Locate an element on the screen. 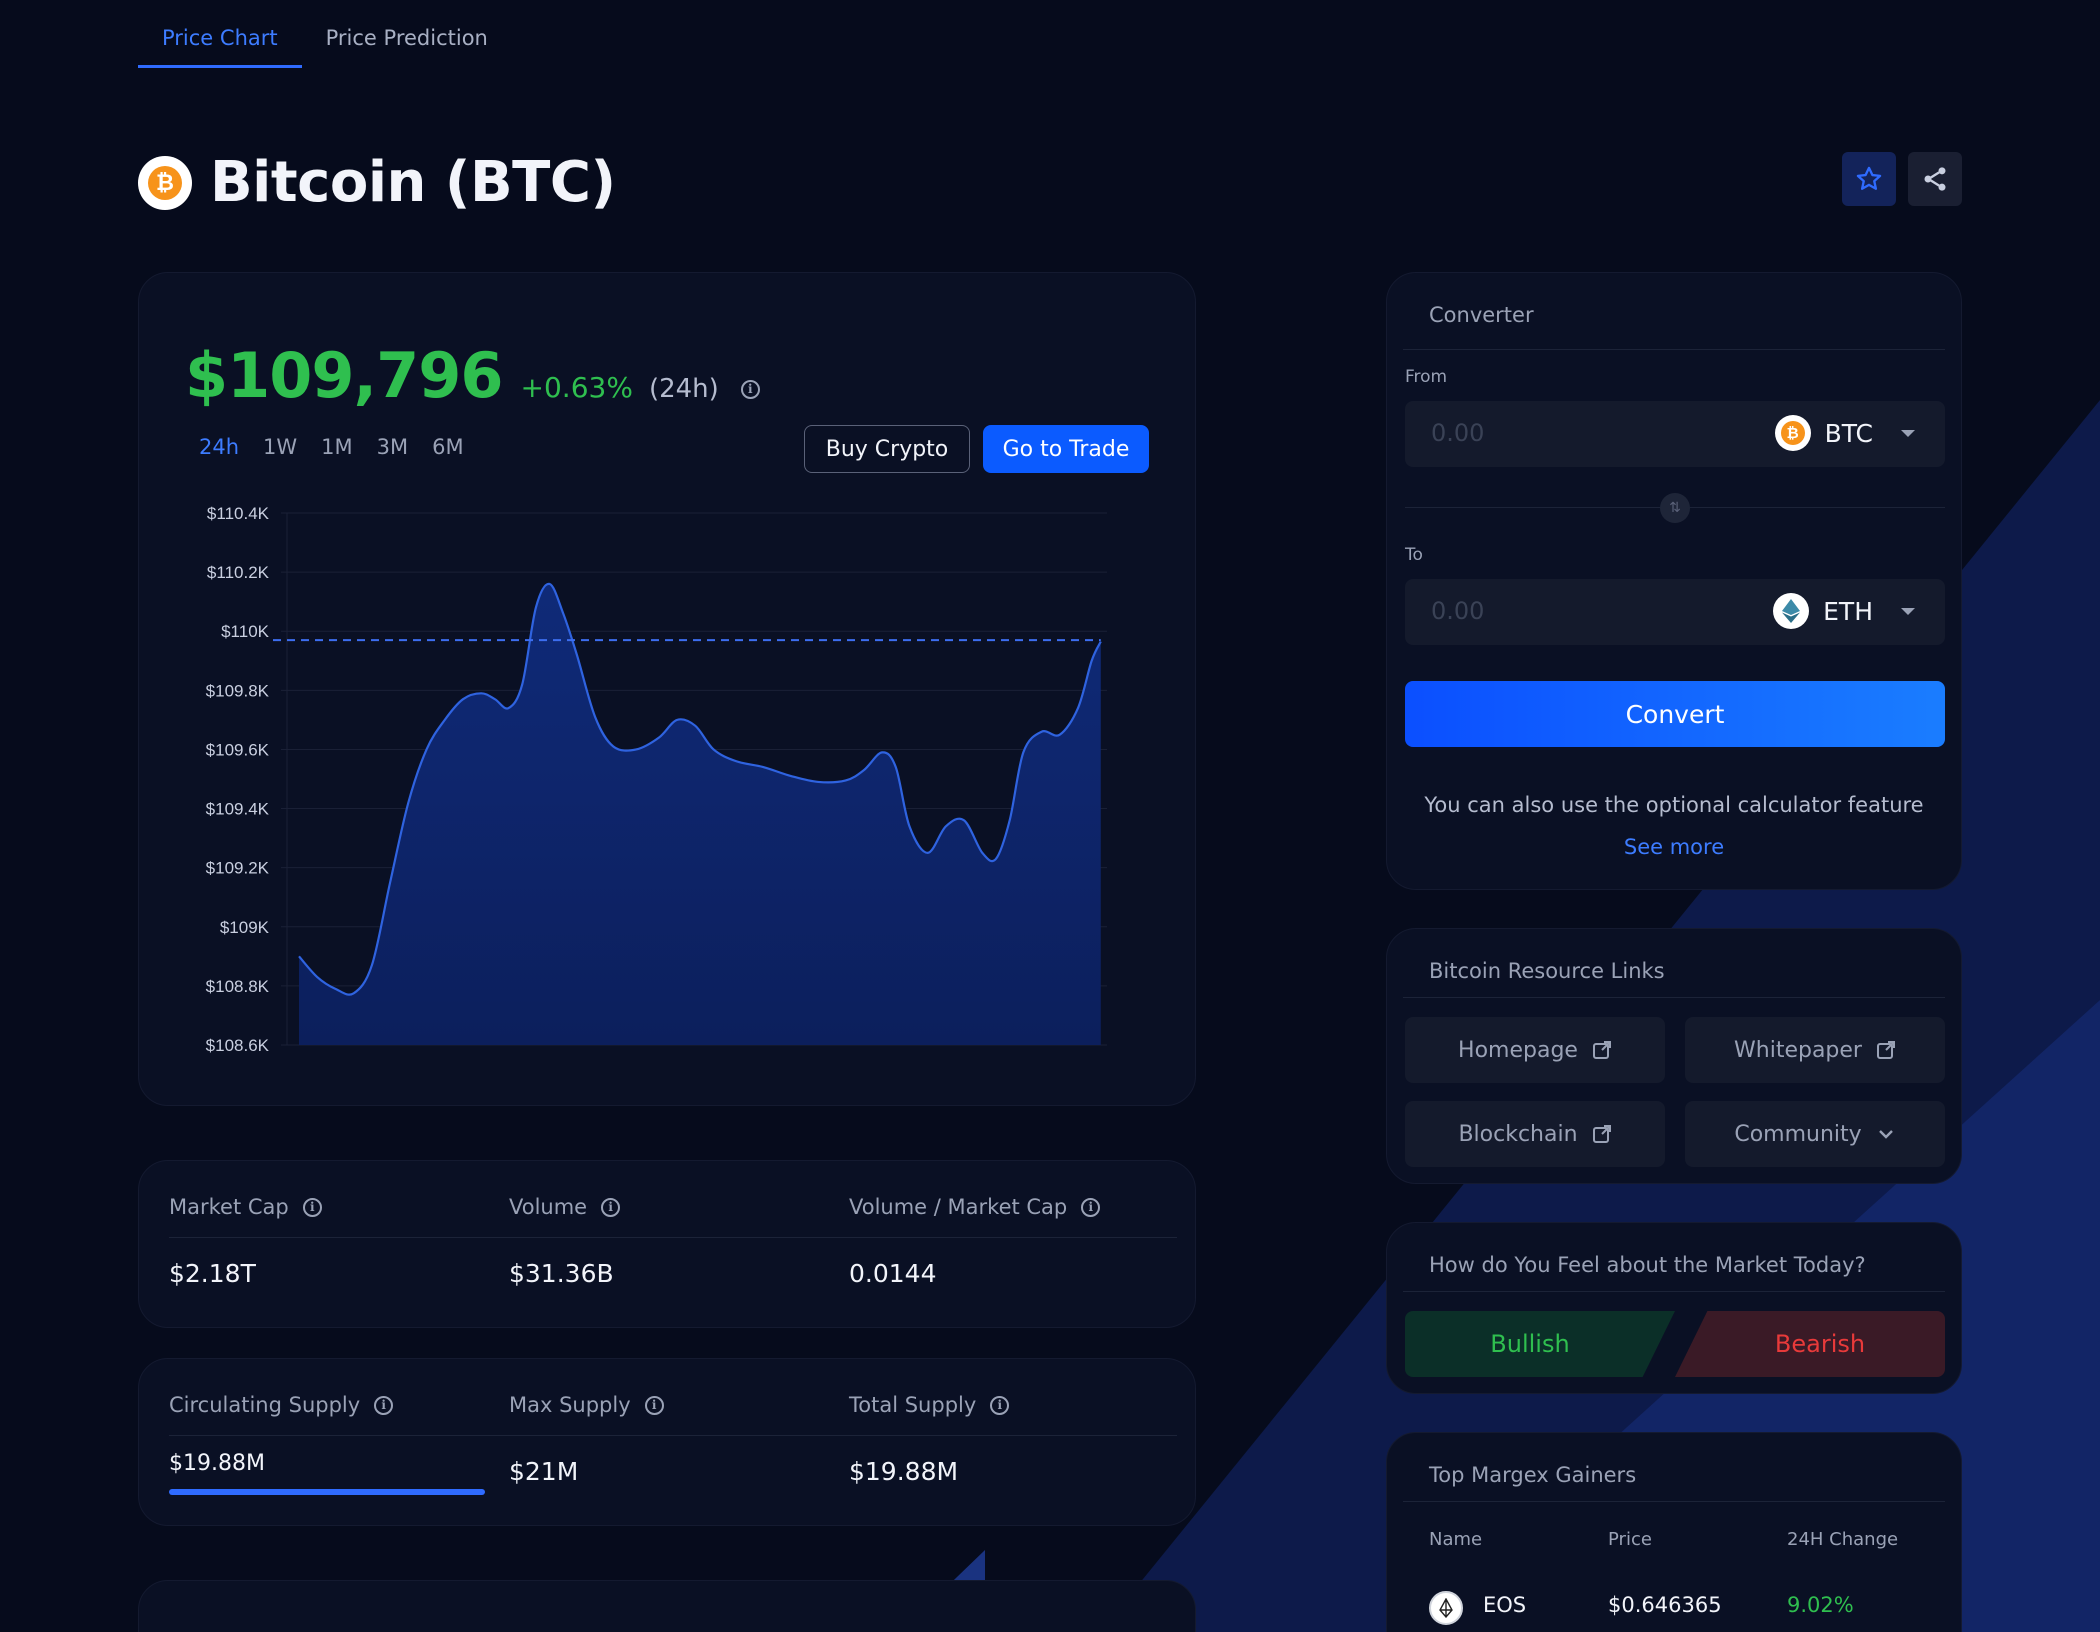  view-tabs: Price Chart Price Prediction is located at coordinates (325, 42).